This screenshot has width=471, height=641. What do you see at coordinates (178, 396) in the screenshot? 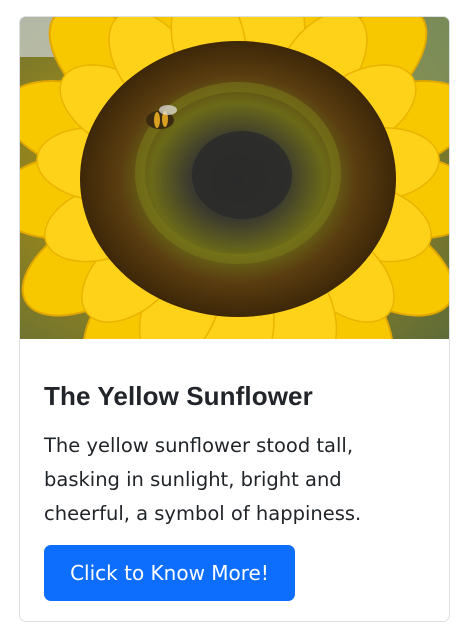
I see `card-title: The Yellow Sunflower` at bounding box center [178, 396].